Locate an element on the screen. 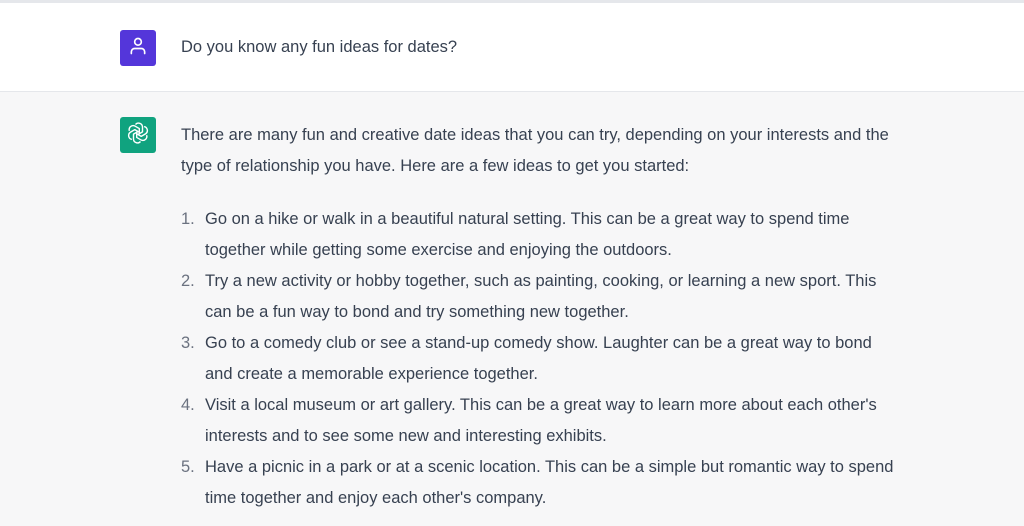 The height and width of the screenshot is (526, 1024). user-message-text: Do you know any fun ideas for dates? is located at coordinates (319, 47).